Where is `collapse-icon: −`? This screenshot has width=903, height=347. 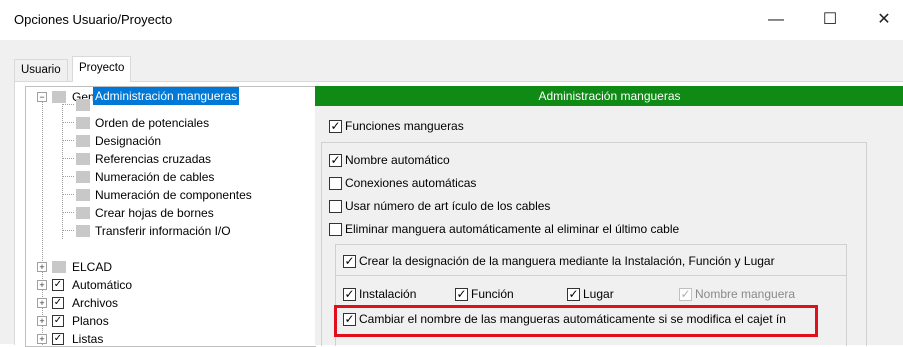 collapse-icon: − is located at coordinates (42, 97).